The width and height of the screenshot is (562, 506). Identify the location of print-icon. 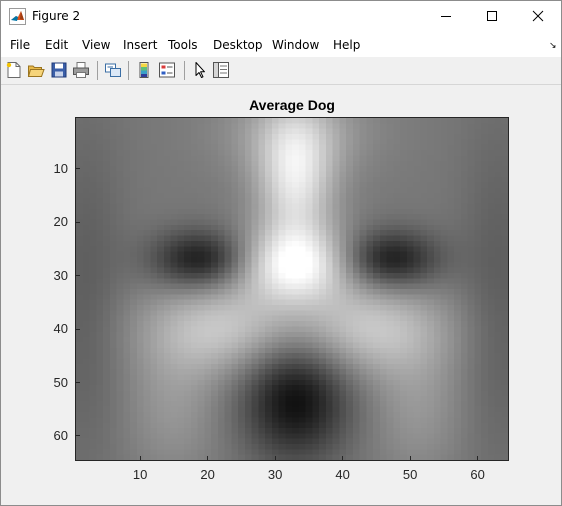
(81, 70).